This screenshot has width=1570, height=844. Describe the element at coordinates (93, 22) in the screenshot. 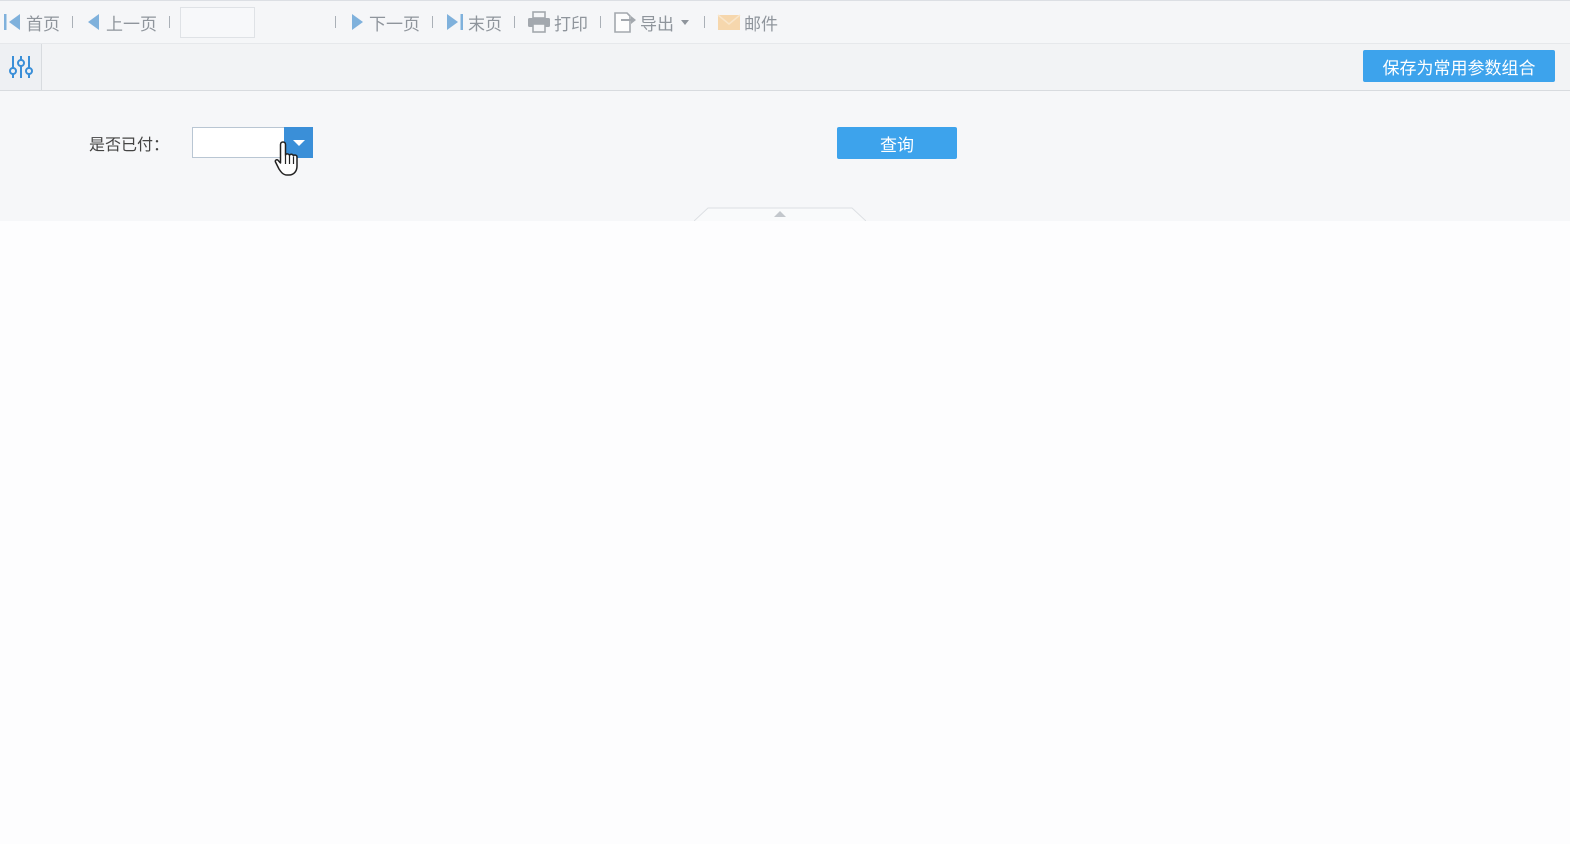

I see `prev-page-icon` at that location.